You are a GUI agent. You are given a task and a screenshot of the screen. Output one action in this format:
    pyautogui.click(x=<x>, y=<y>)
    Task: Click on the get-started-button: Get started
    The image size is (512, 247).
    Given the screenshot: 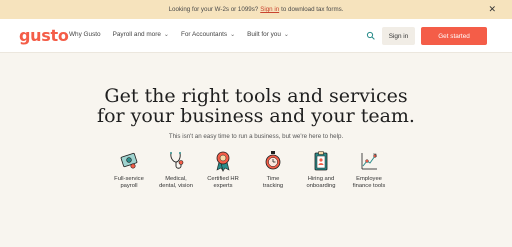 What is the action you would take?
    pyautogui.click(x=454, y=36)
    